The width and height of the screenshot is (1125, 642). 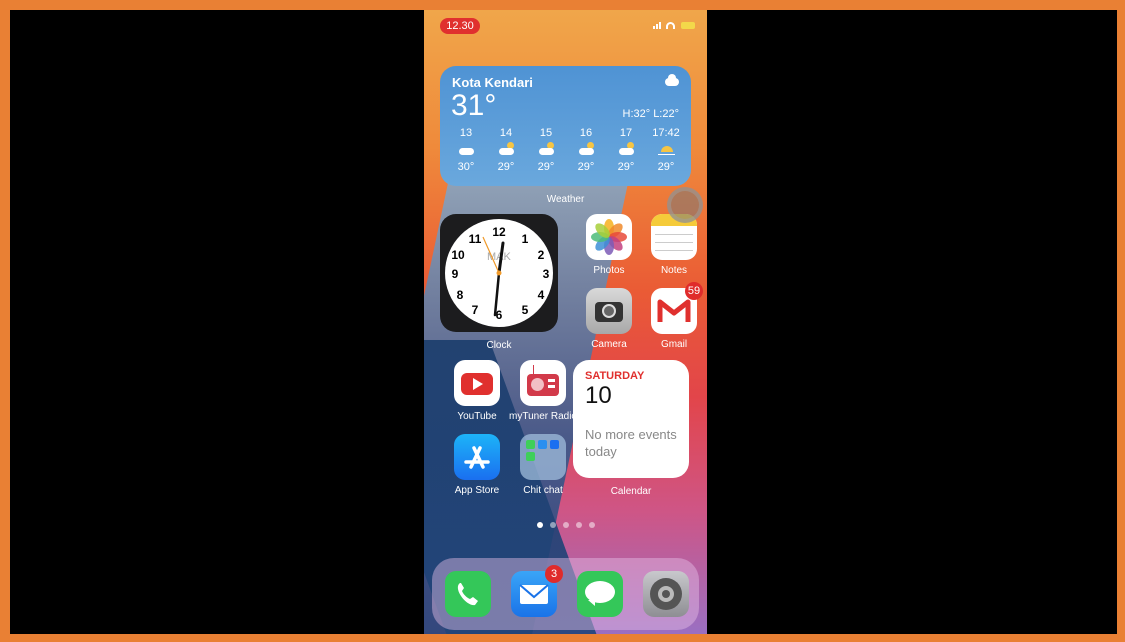 I want to click on radio-icon, so click(x=543, y=383).